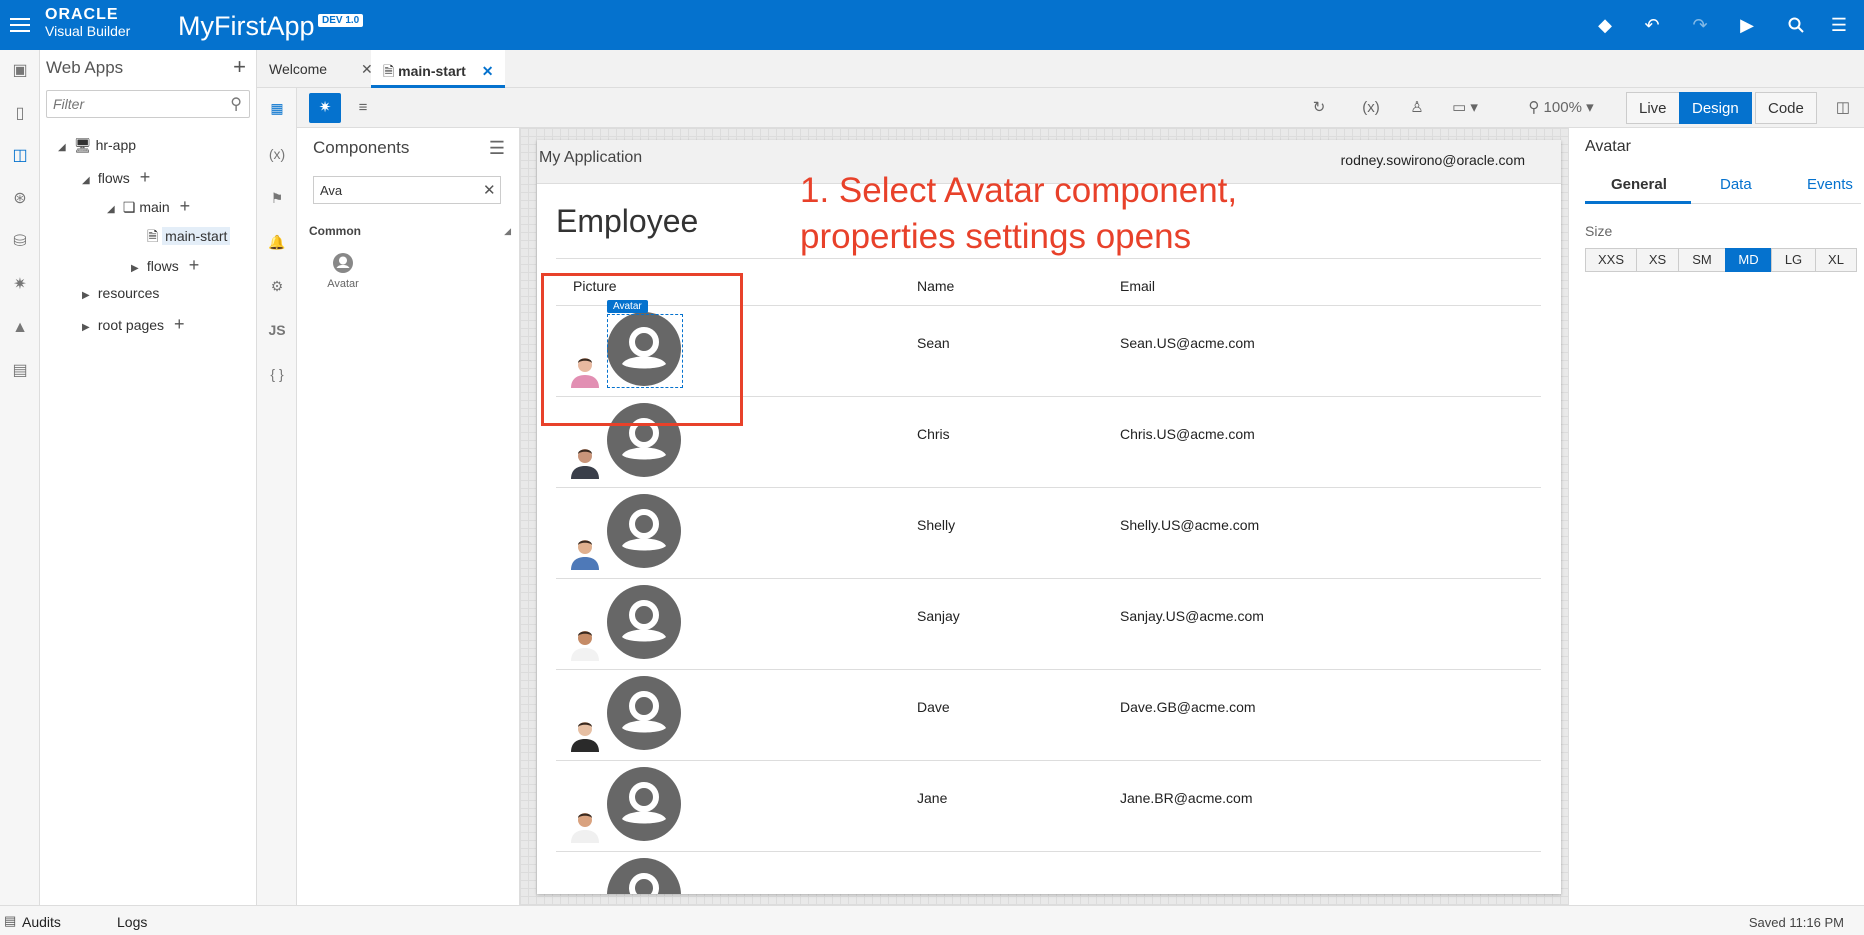 This screenshot has height=935, width=1864. I want to click on add-page-icon: +, so click(185, 206).